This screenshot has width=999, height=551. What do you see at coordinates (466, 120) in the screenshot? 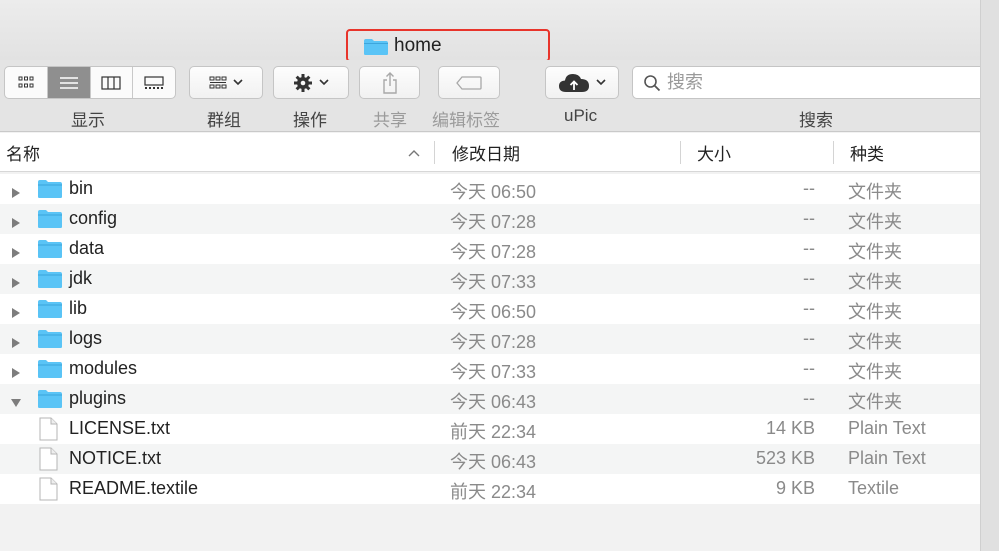
I see `edit-tags-label: 编辑标签` at bounding box center [466, 120].